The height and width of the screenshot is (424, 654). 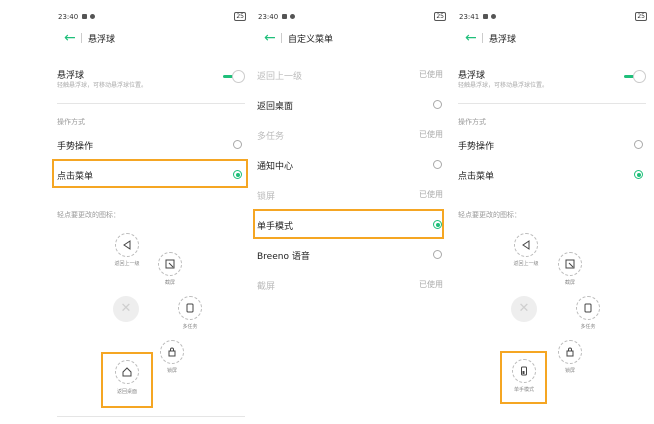 What do you see at coordinates (311, 40) in the screenshot?
I see `page-title: 自定义菜单` at bounding box center [311, 40].